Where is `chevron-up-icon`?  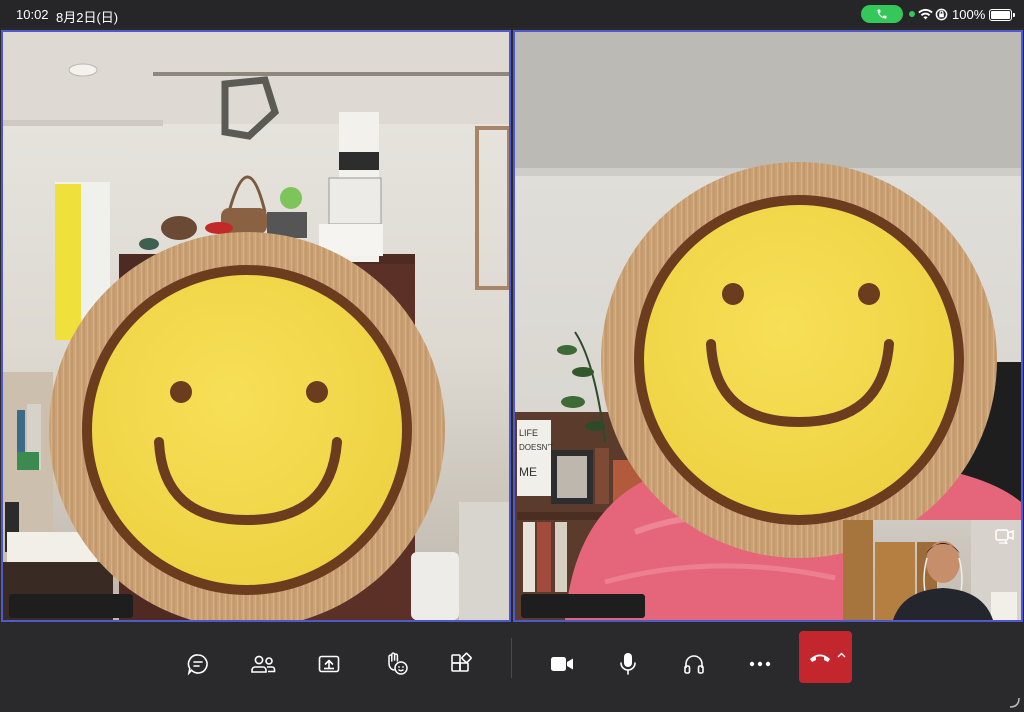 chevron-up-icon is located at coordinates (841, 655).